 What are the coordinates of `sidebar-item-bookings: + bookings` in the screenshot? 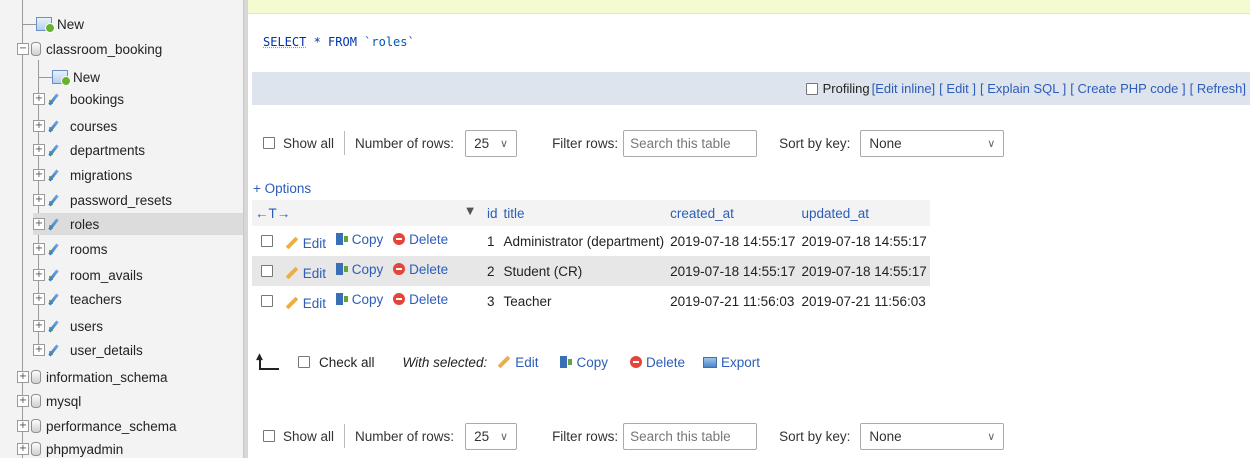 It's located at (78, 99).